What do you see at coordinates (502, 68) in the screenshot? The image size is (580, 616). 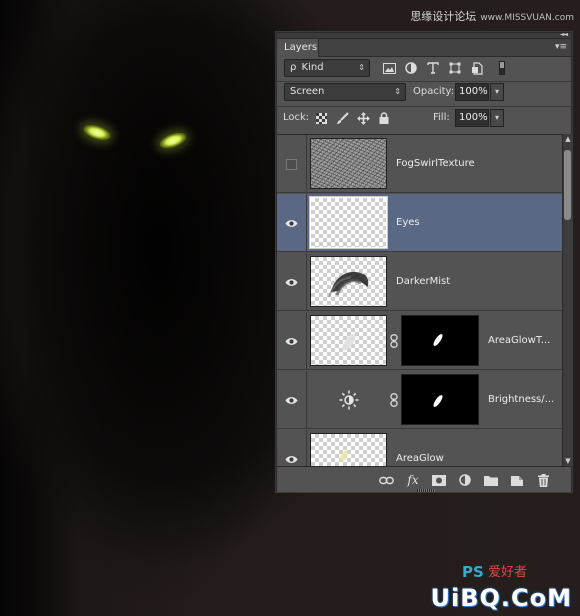 I see `filter-toggle-switch` at bounding box center [502, 68].